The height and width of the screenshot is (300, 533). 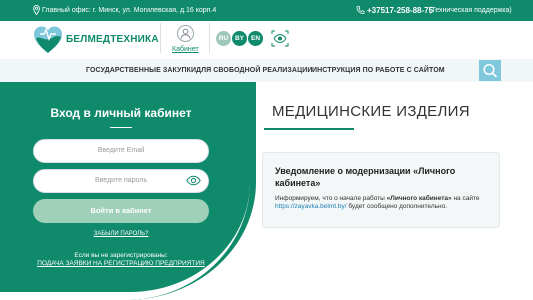 What do you see at coordinates (309, 129) in the screenshot?
I see `page-title-underline` at bounding box center [309, 129].